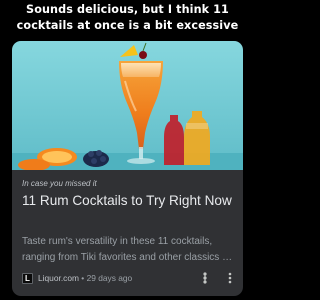 The height and width of the screenshot is (300, 320). What do you see at coordinates (127, 9) in the screenshot?
I see `caption-line-1: Sounds delicious, but I think 11` at bounding box center [127, 9].